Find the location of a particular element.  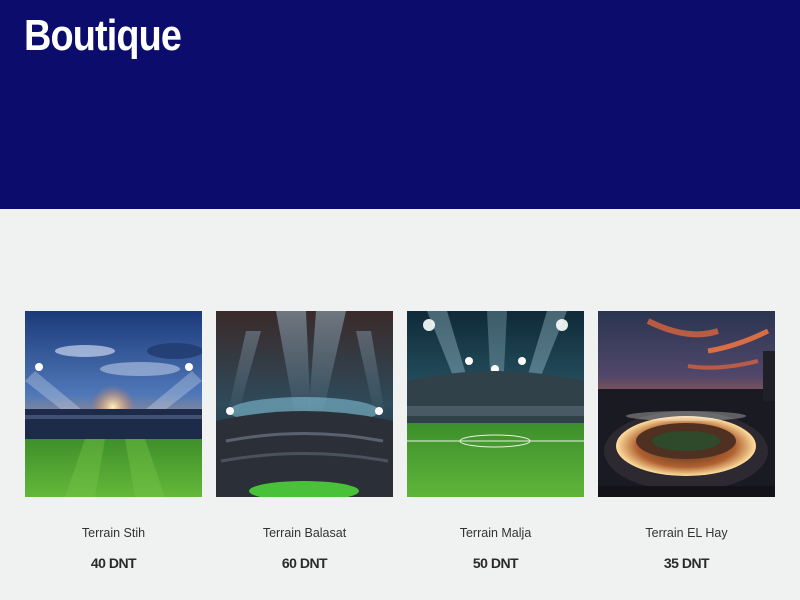

stadium-sunset-image is located at coordinates (113, 404).